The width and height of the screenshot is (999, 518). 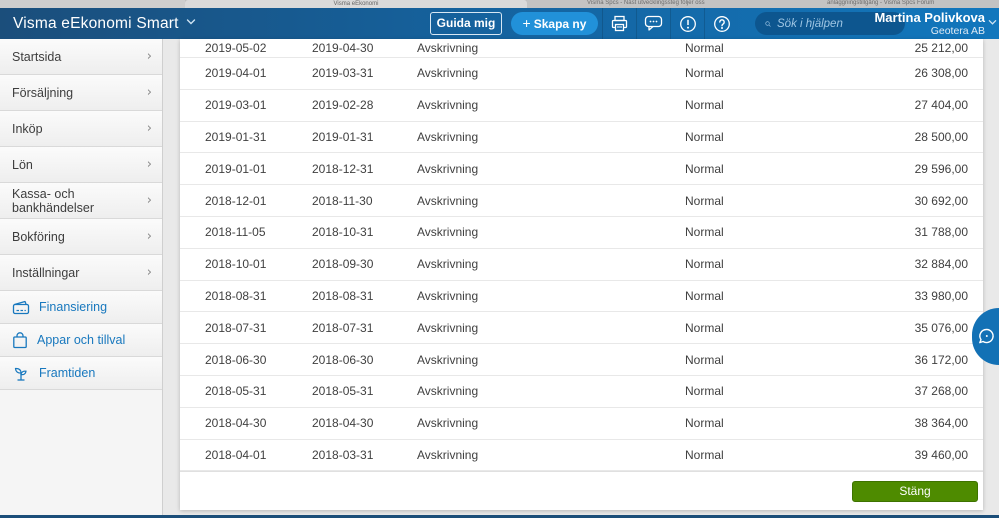 I want to click on sidebar-item-6: Inställningar ›, so click(x=81, y=273).